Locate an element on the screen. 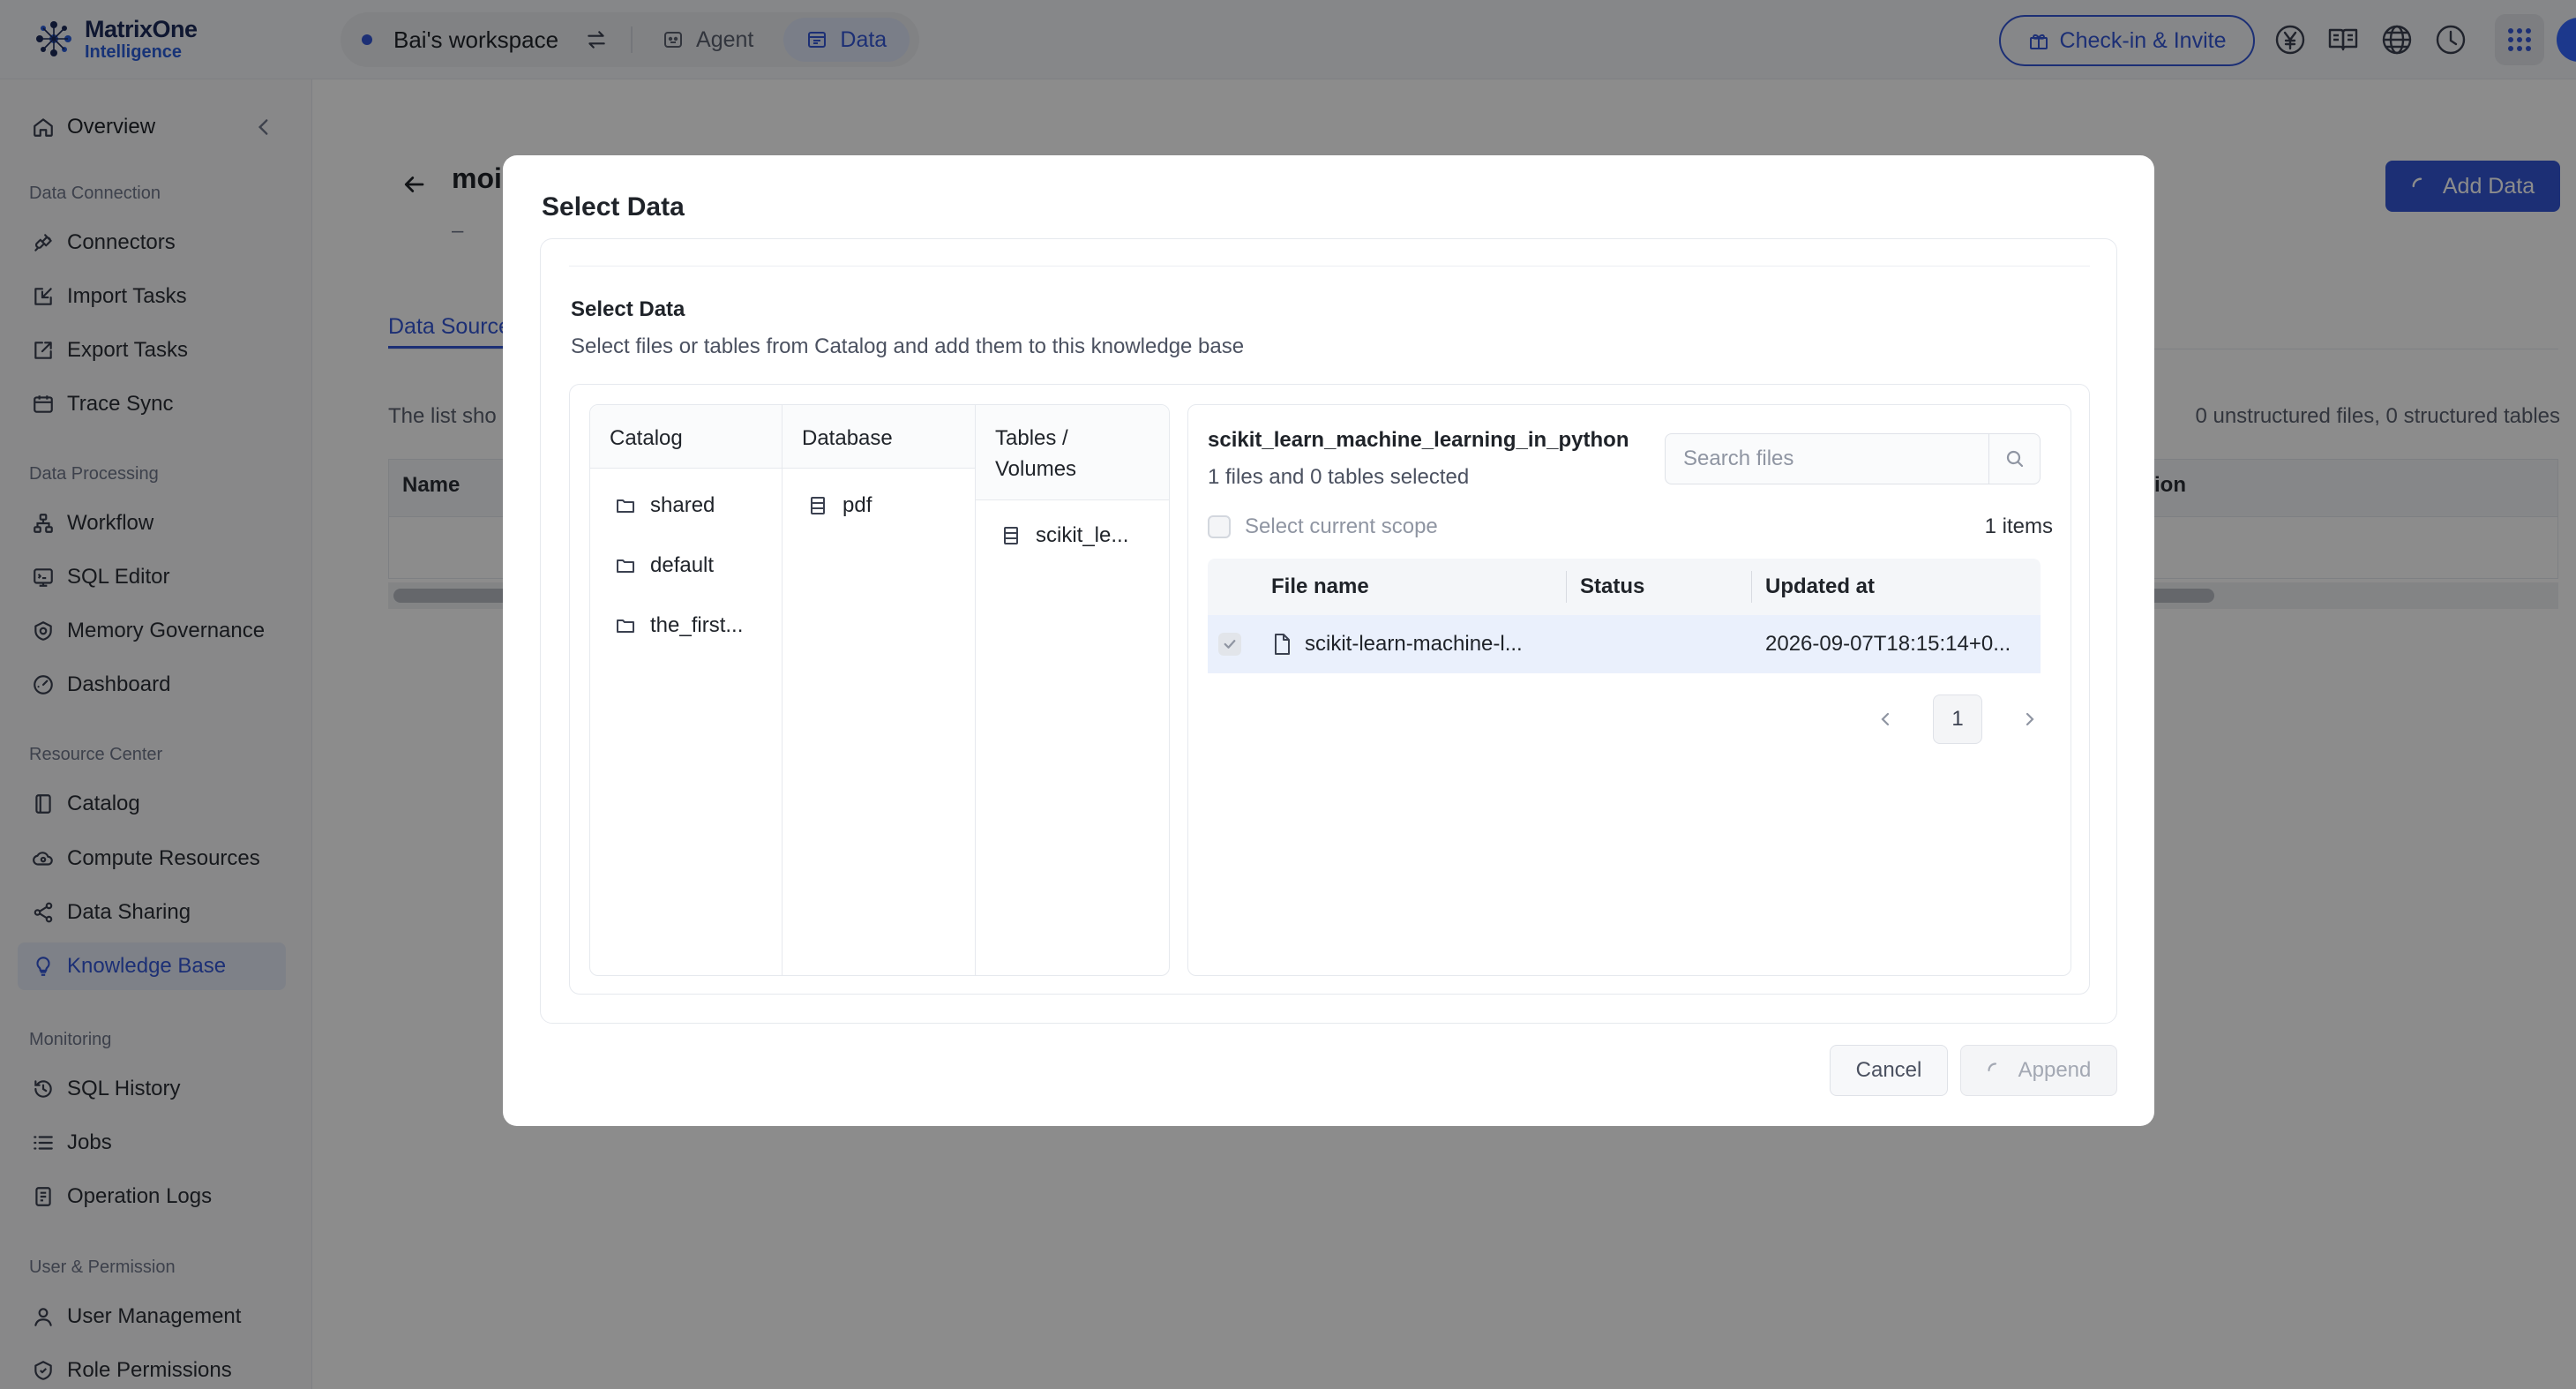 Image resolution: width=2576 pixels, height=1389 pixels. search-files-input is located at coordinates (1827, 459).